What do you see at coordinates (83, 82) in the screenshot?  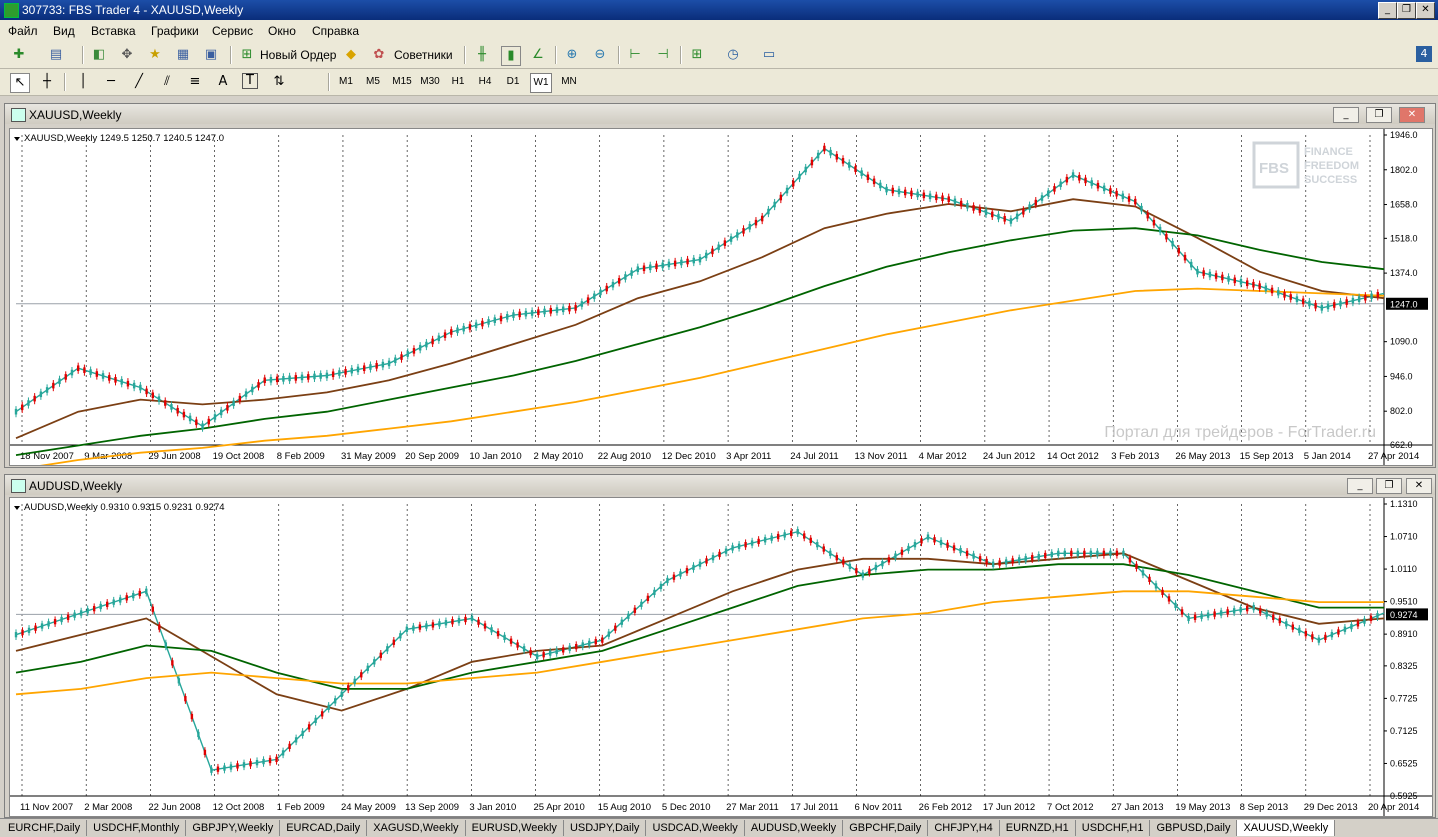 I see `vertical-line-icon: │` at bounding box center [83, 82].